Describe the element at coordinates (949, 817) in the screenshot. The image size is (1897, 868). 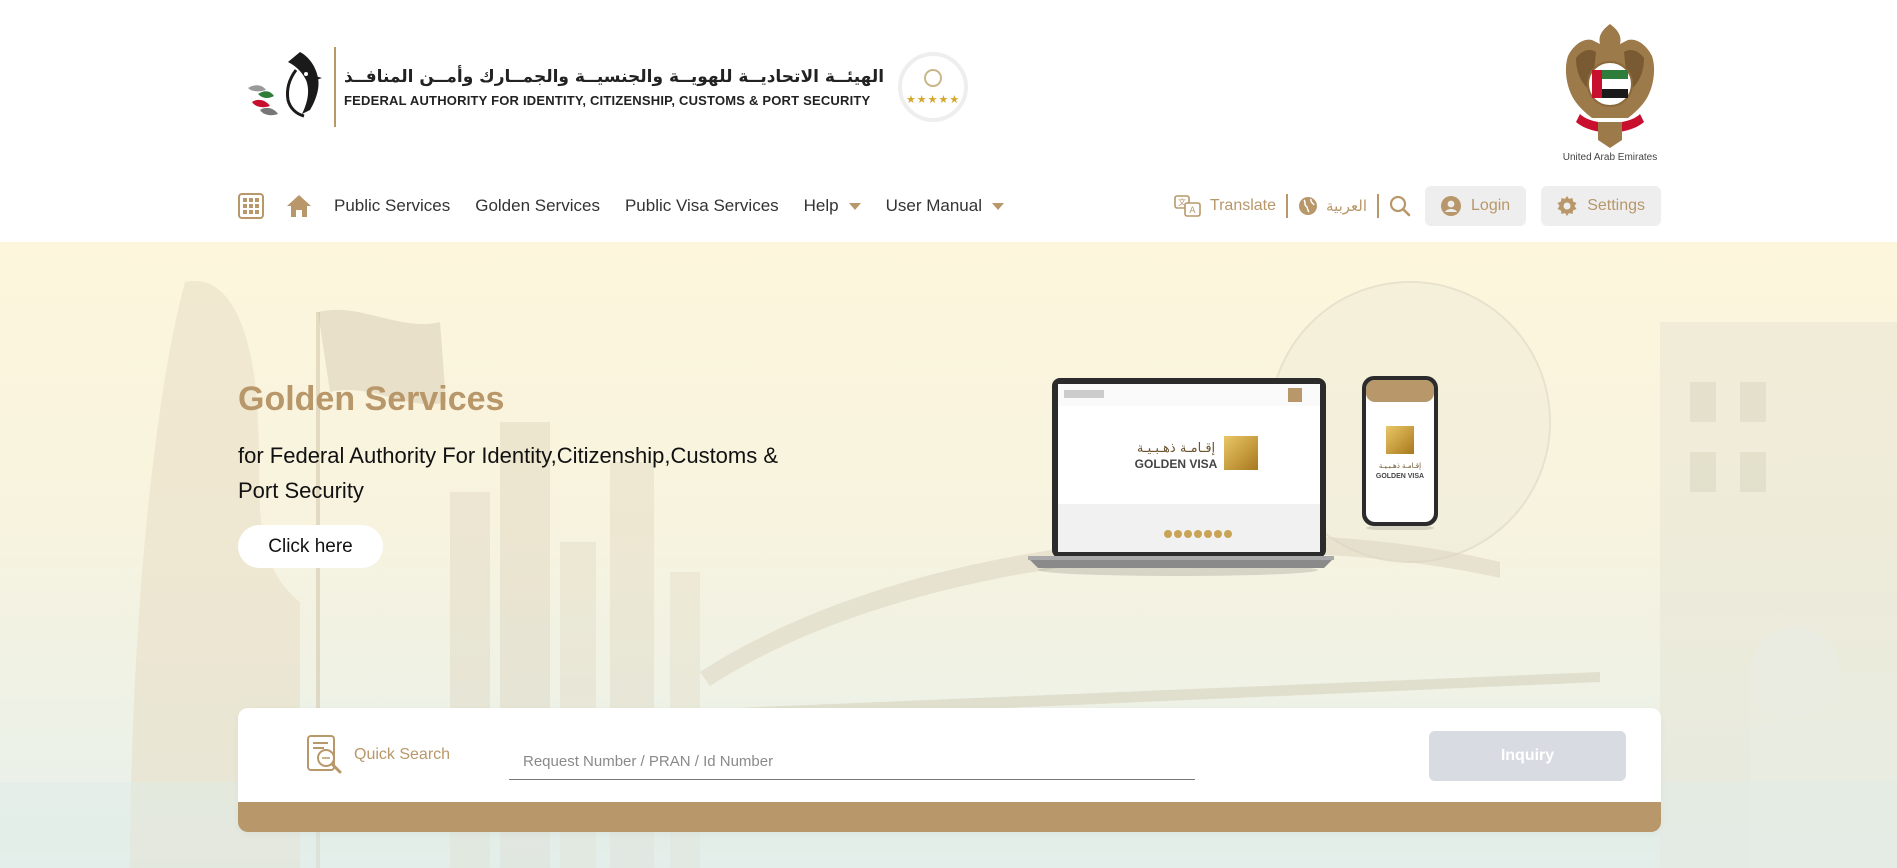
I see `quick-search-footer-bar` at that location.